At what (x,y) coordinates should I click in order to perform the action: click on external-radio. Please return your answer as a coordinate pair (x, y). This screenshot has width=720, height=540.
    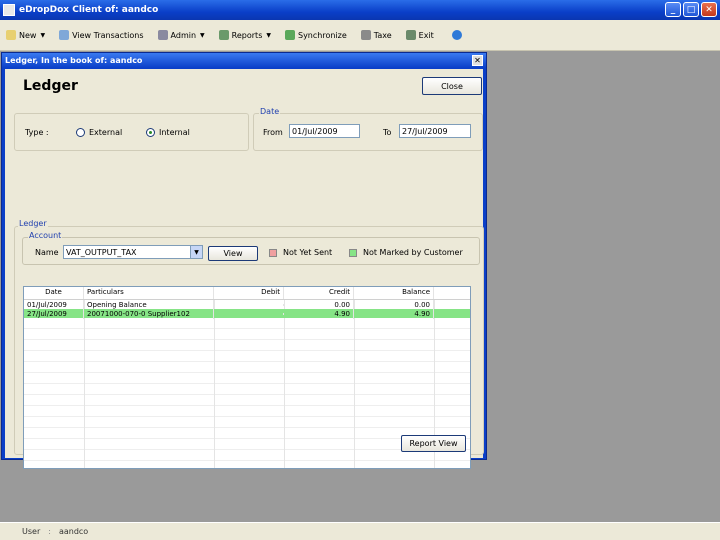
    Looking at the image, I should click on (80, 132).